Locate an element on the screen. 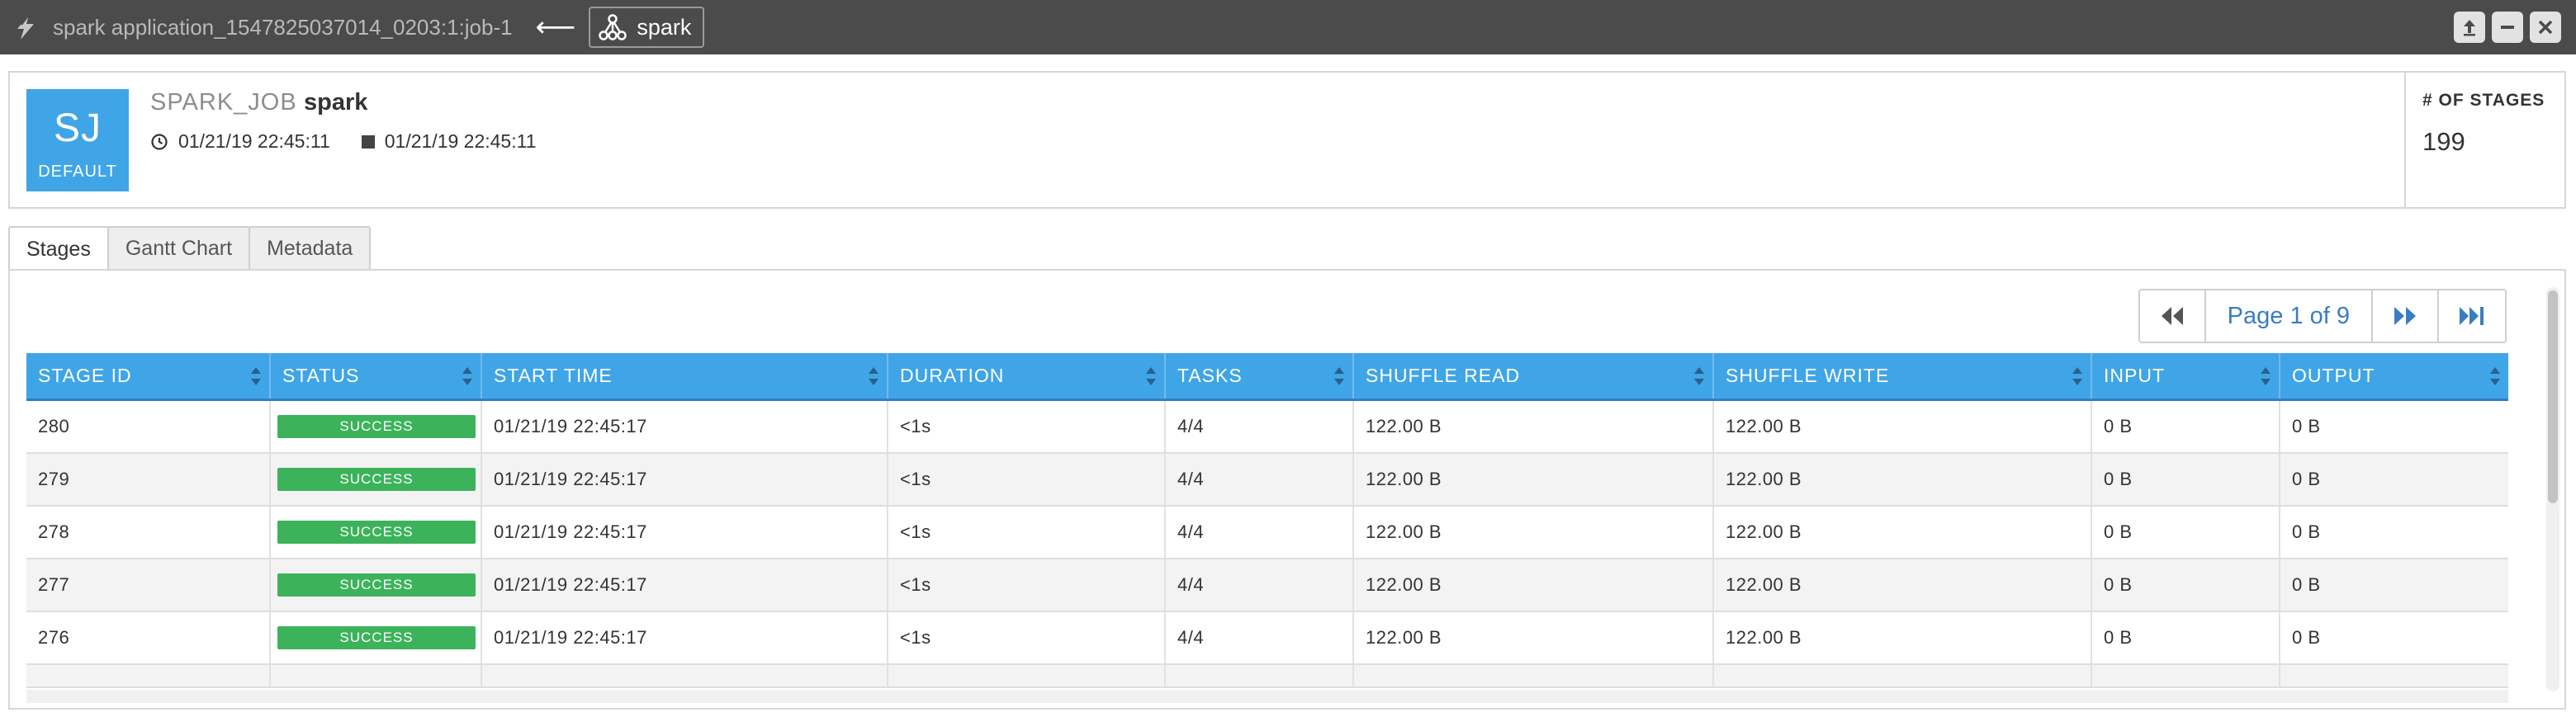  column-header-stage-id: STAGE ID is located at coordinates (148, 376).